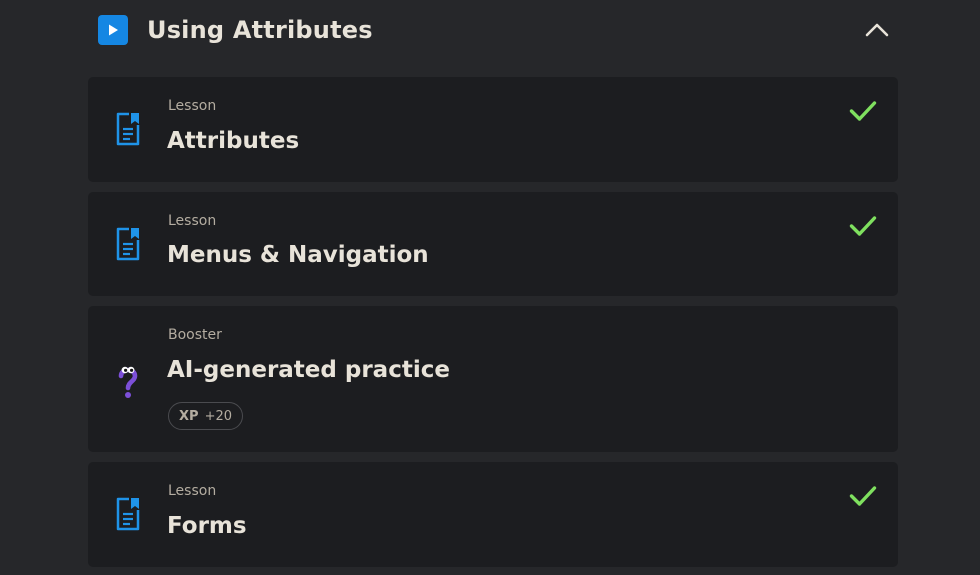 This screenshot has width=980, height=575. Describe the element at coordinates (189, 416) in the screenshot. I see `xp-label: XP` at that location.